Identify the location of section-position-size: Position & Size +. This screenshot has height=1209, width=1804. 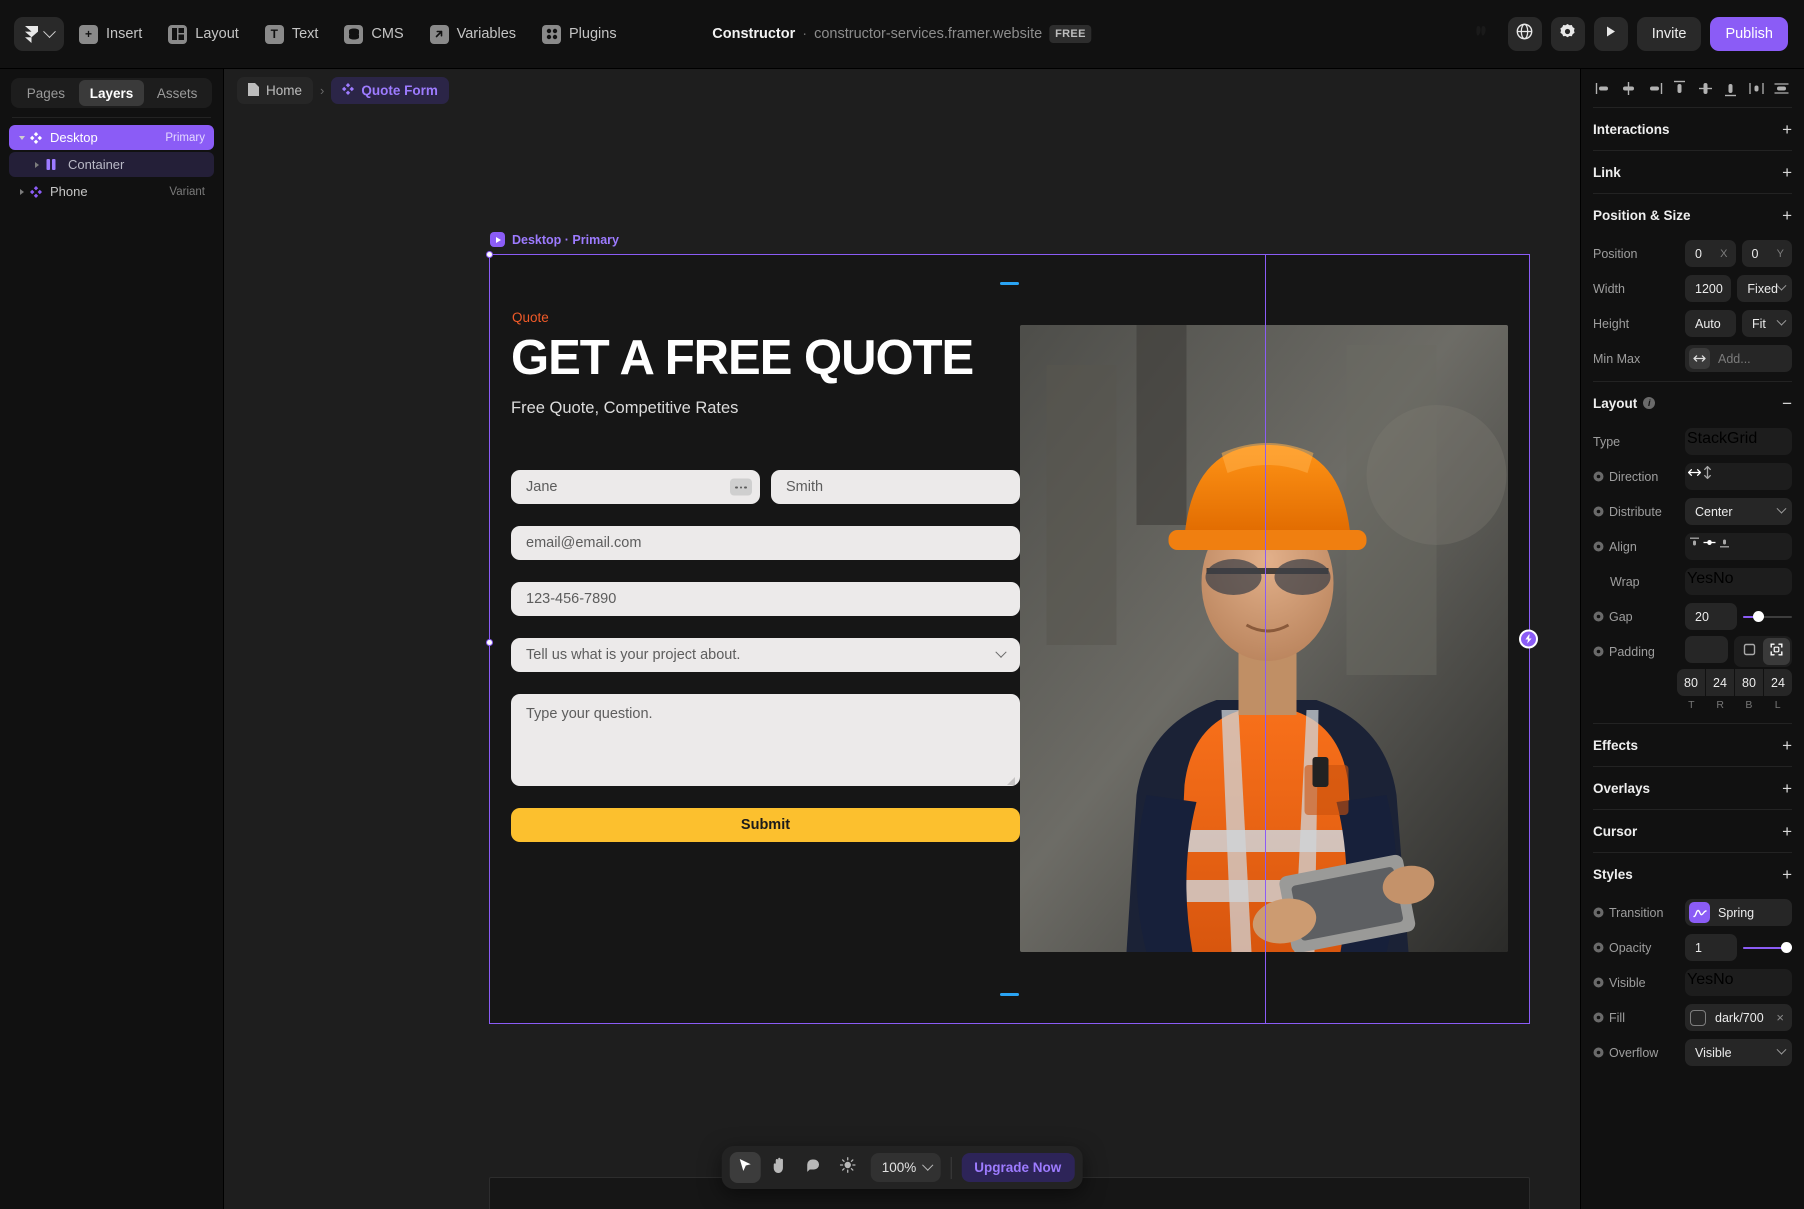
(1692, 215).